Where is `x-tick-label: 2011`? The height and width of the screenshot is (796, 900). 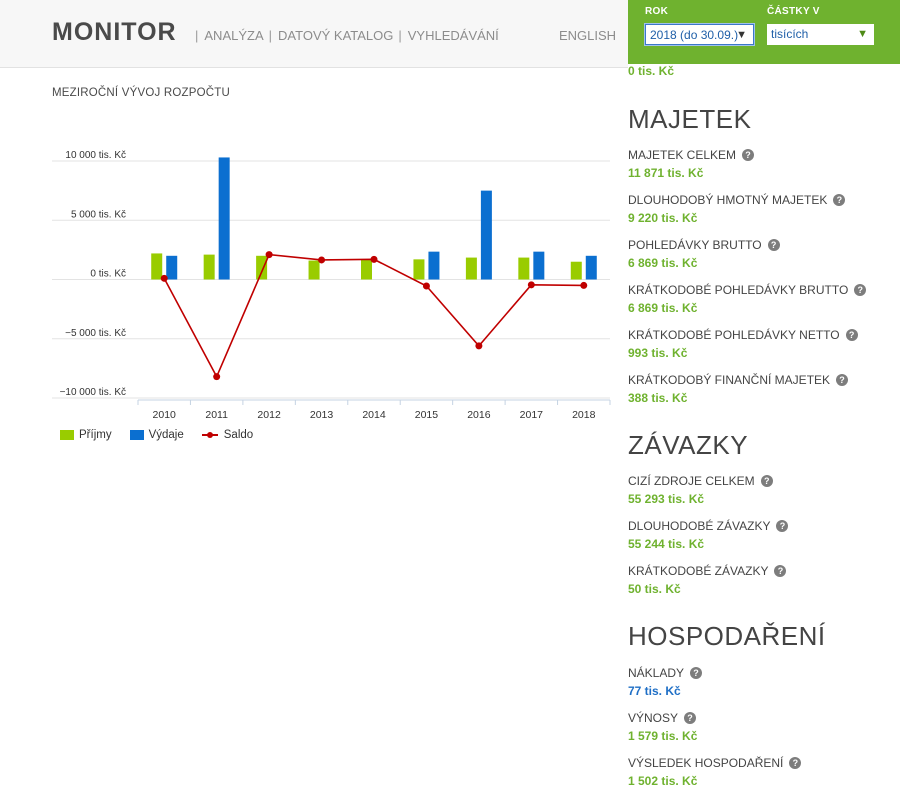 x-tick-label: 2011 is located at coordinates (216, 415).